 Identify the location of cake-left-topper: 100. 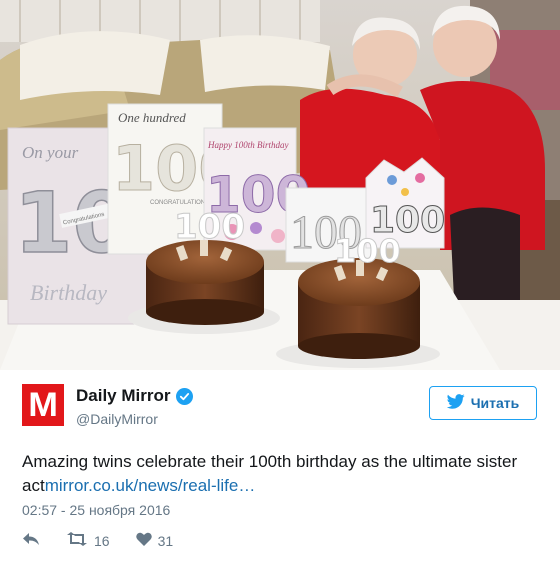
(209, 227).